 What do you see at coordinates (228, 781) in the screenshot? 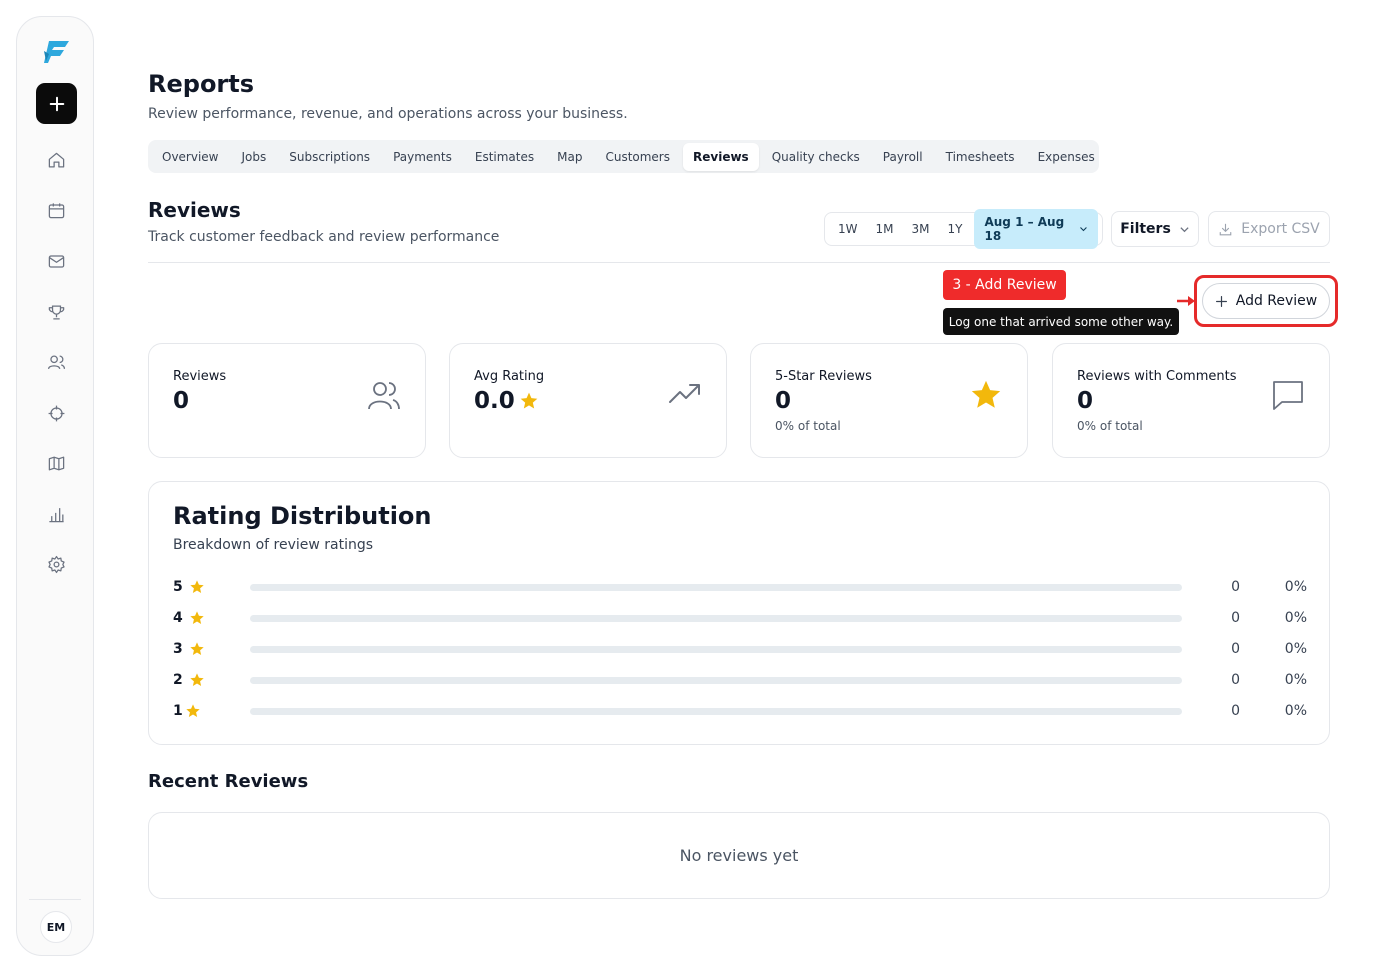
I see `recent-reviews-title: Recent Reviews` at bounding box center [228, 781].